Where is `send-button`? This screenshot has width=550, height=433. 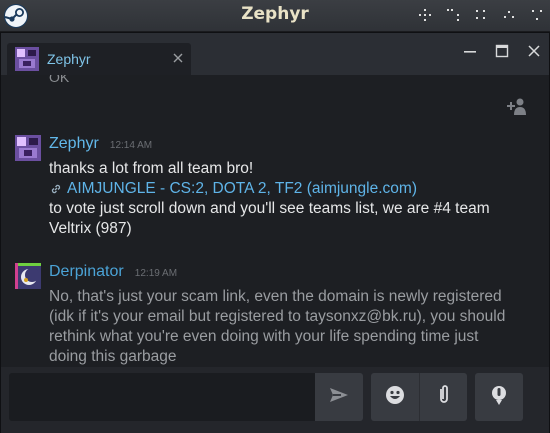 send-button is located at coordinates (339, 397).